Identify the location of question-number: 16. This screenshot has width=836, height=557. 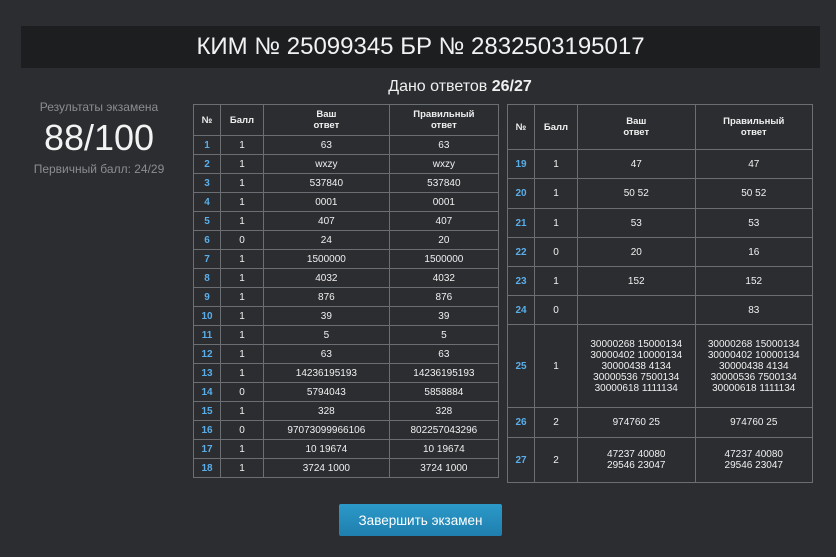
(207, 430).